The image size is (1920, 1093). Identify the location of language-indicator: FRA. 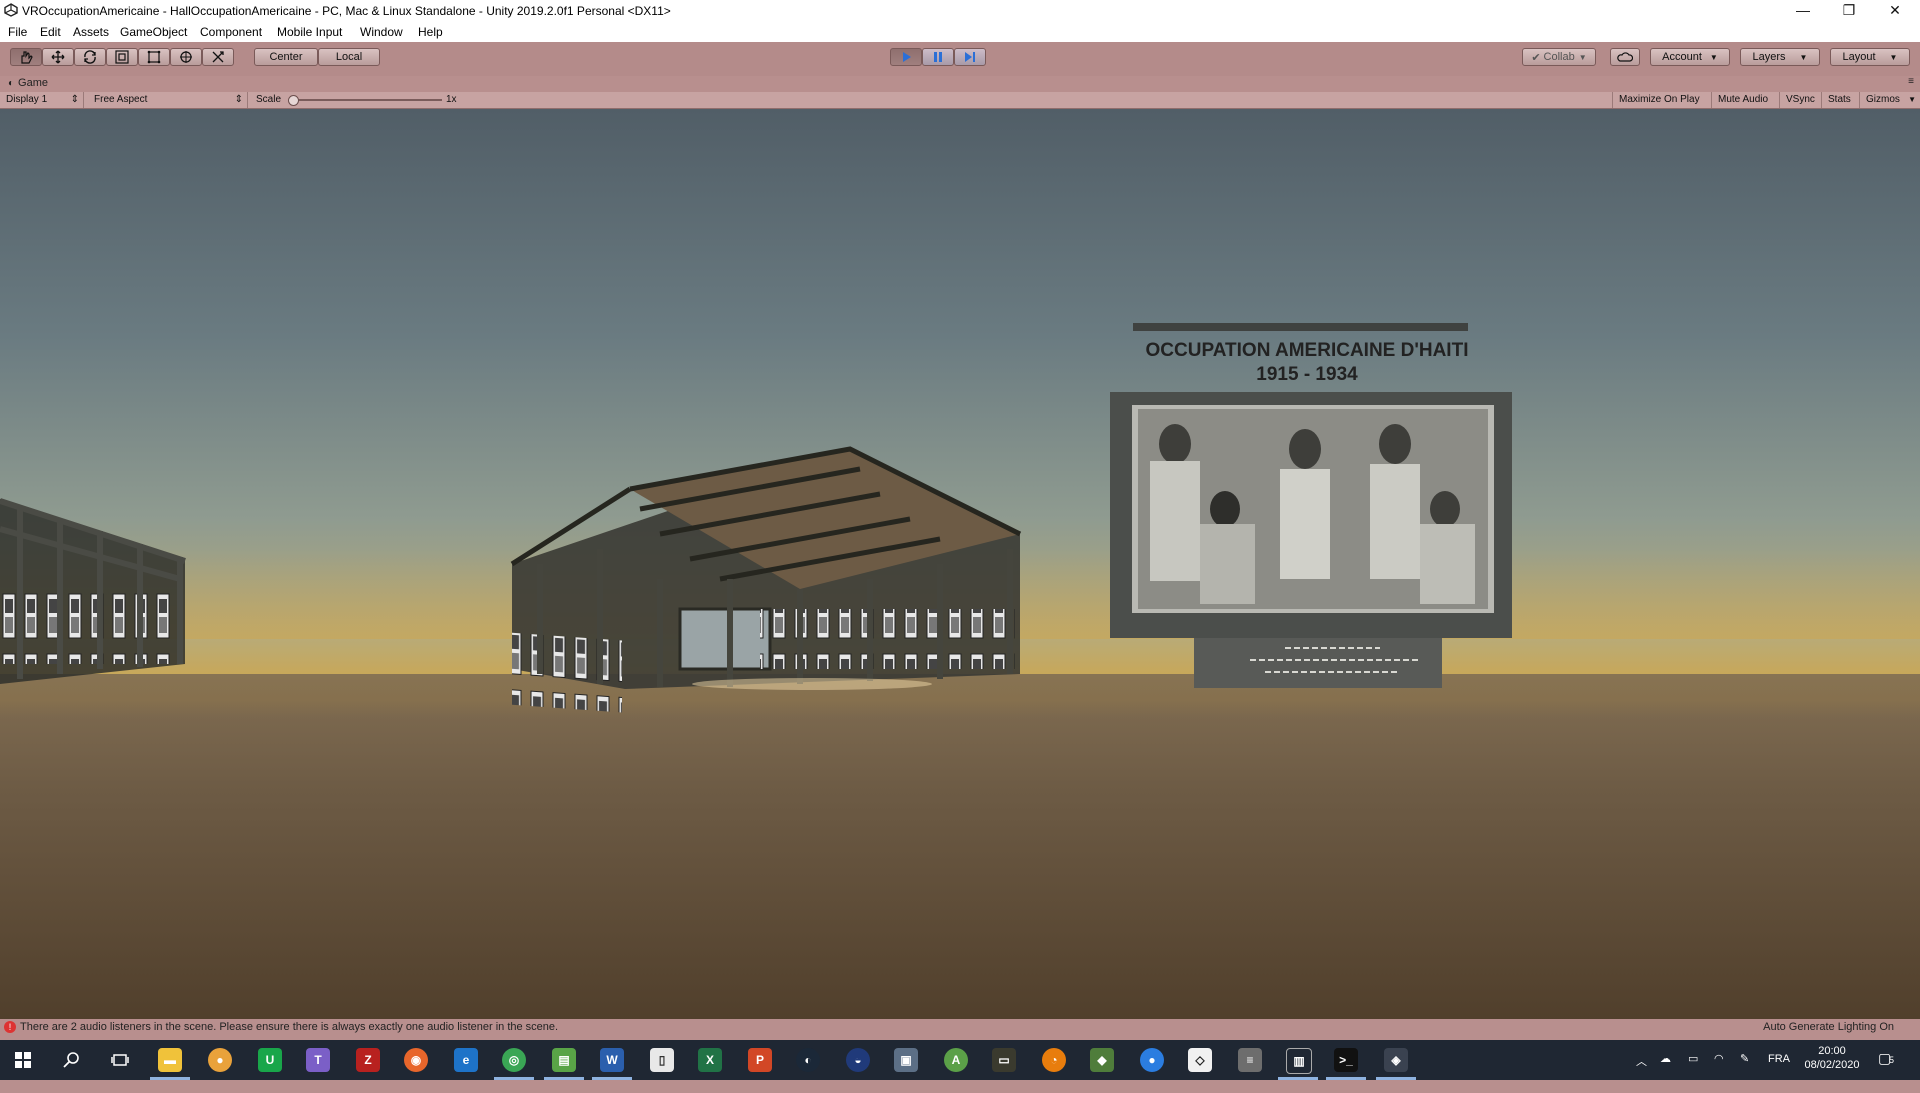
(1779, 1073).